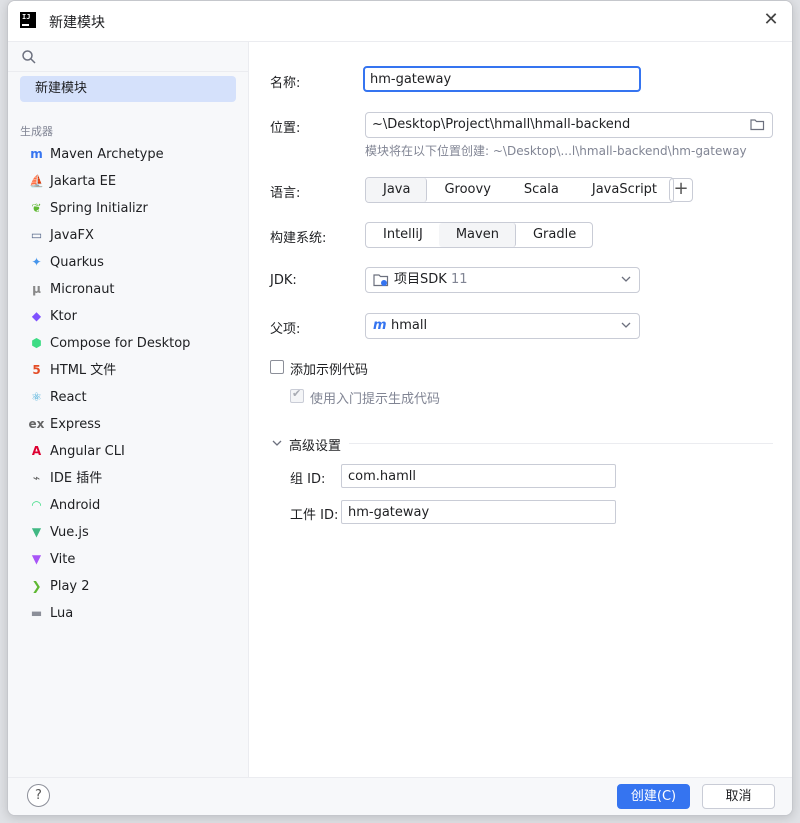 The image size is (800, 823). What do you see at coordinates (624, 190) in the screenshot?
I see `language-option: JavaScript` at bounding box center [624, 190].